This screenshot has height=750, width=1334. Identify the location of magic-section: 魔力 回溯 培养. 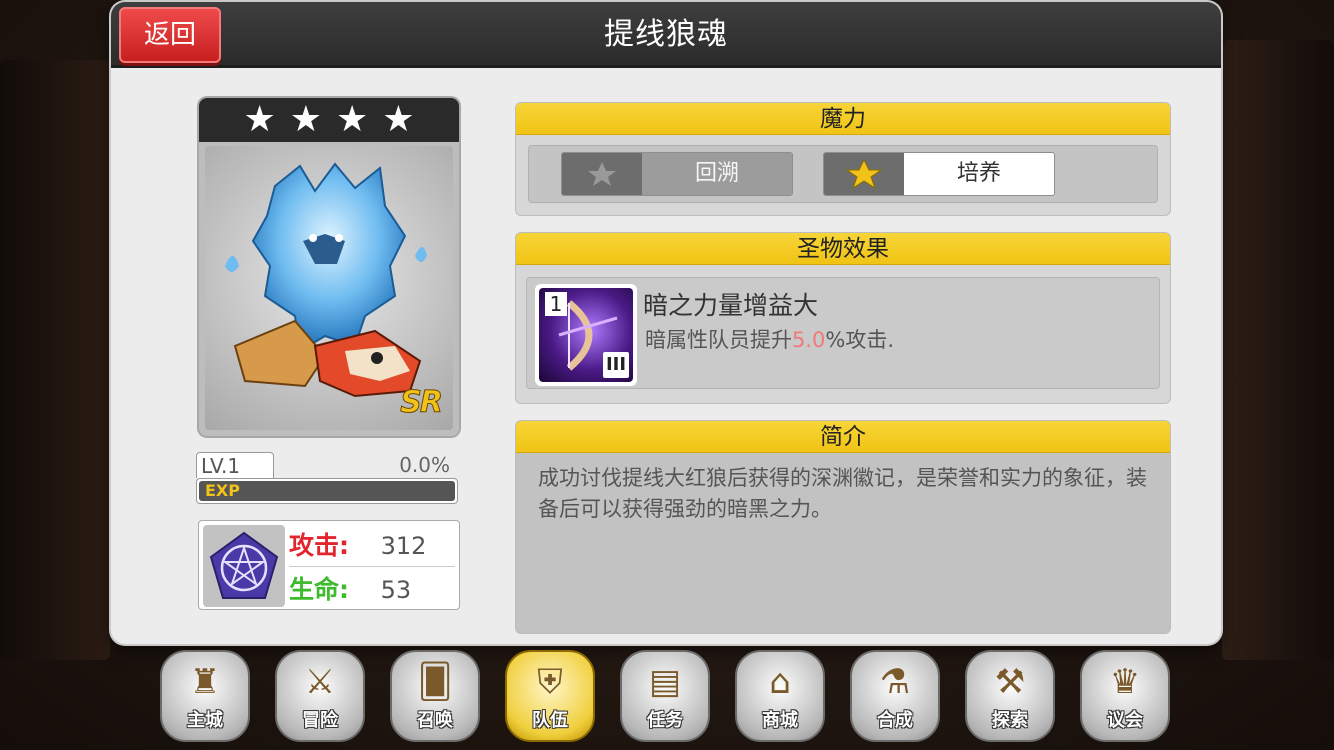
(843, 159).